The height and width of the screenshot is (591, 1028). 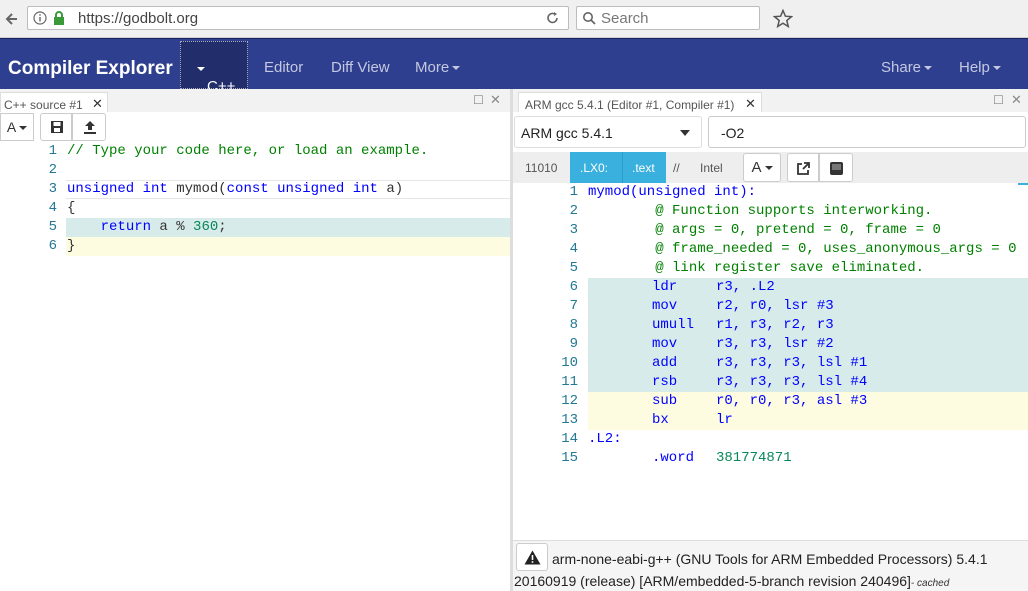 What do you see at coordinates (756, 268) in the screenshot?
I see `asm-comment: @ link register save eliminated.` at bounding box center [756, 268].